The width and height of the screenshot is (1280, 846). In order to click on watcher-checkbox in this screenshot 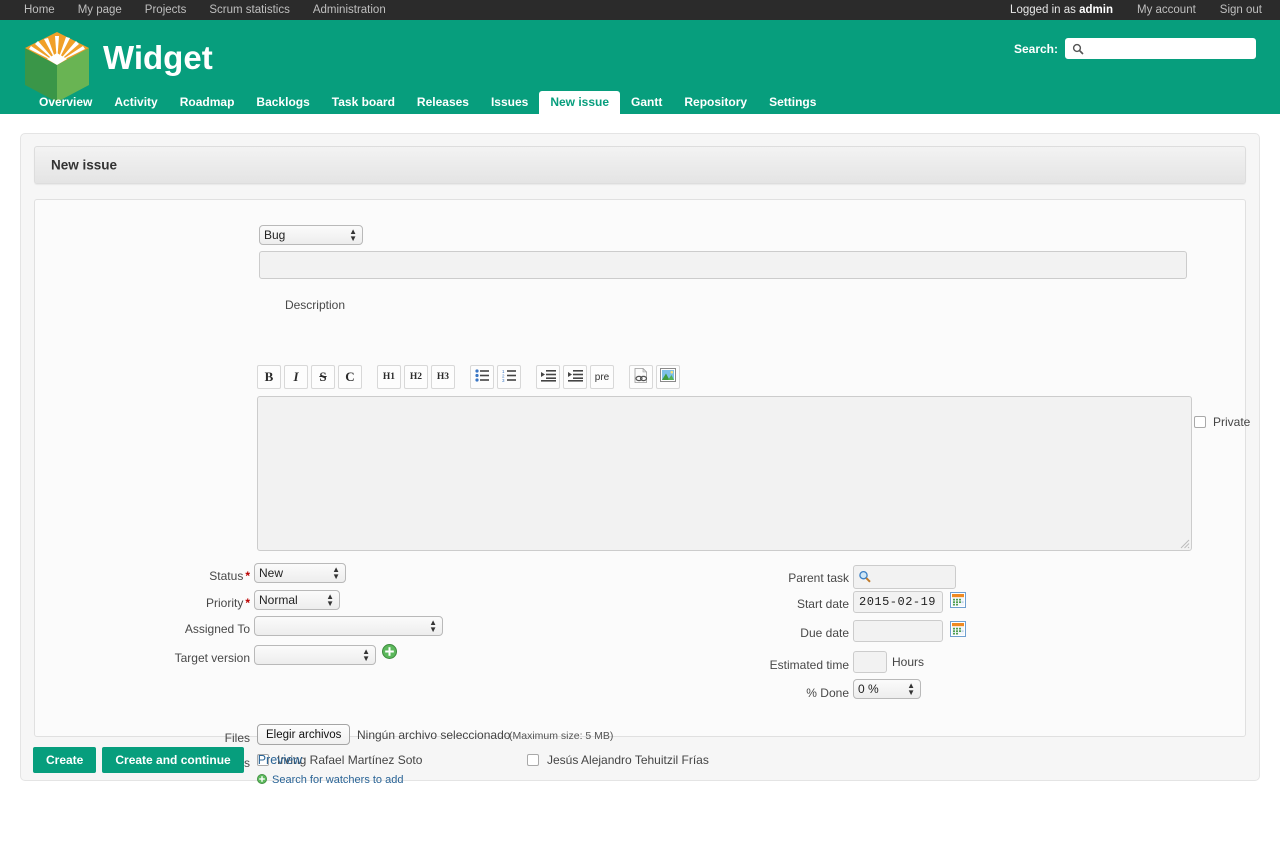, I will do `click(533, 760)`.